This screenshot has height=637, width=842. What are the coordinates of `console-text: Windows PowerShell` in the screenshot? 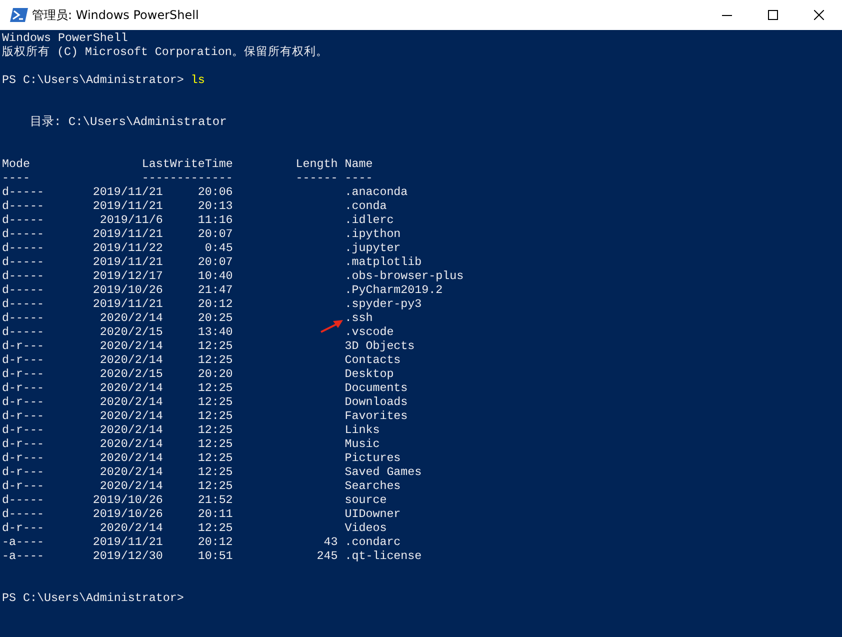 It's located at (65, 38).